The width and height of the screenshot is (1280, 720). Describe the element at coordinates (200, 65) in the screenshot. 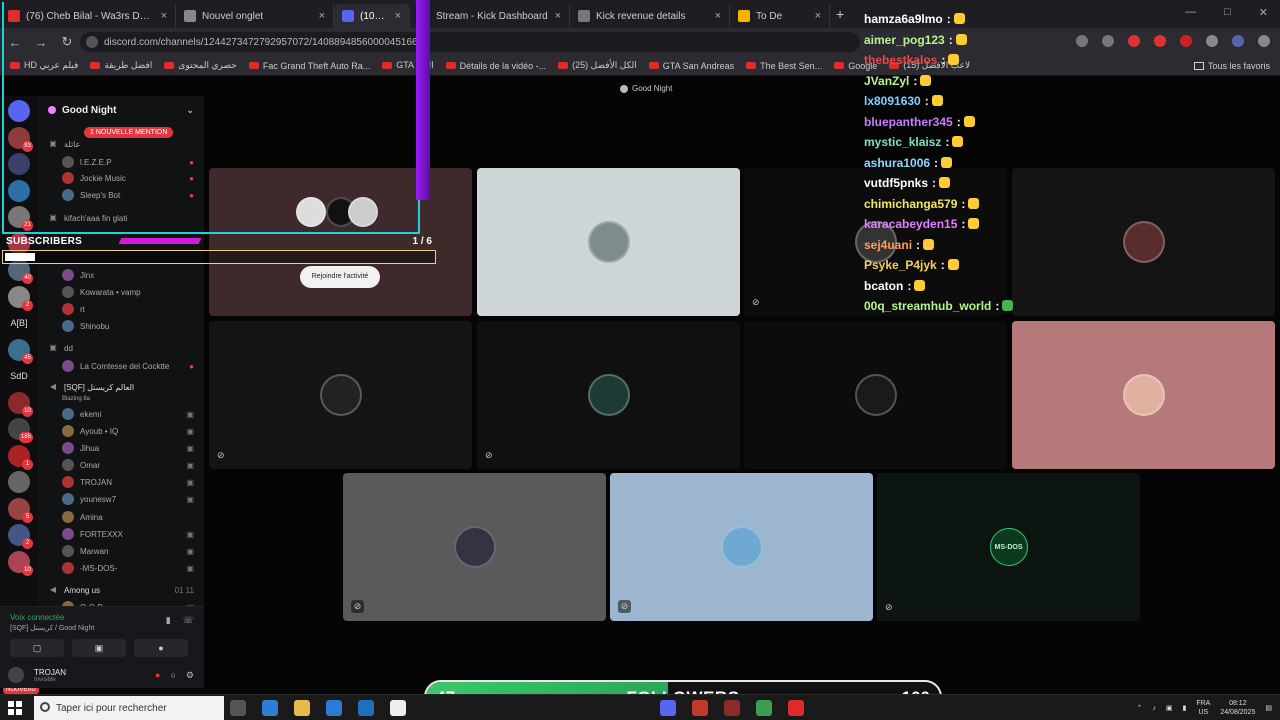

I see `bookmark-item: حصري المحتوى` at that location.